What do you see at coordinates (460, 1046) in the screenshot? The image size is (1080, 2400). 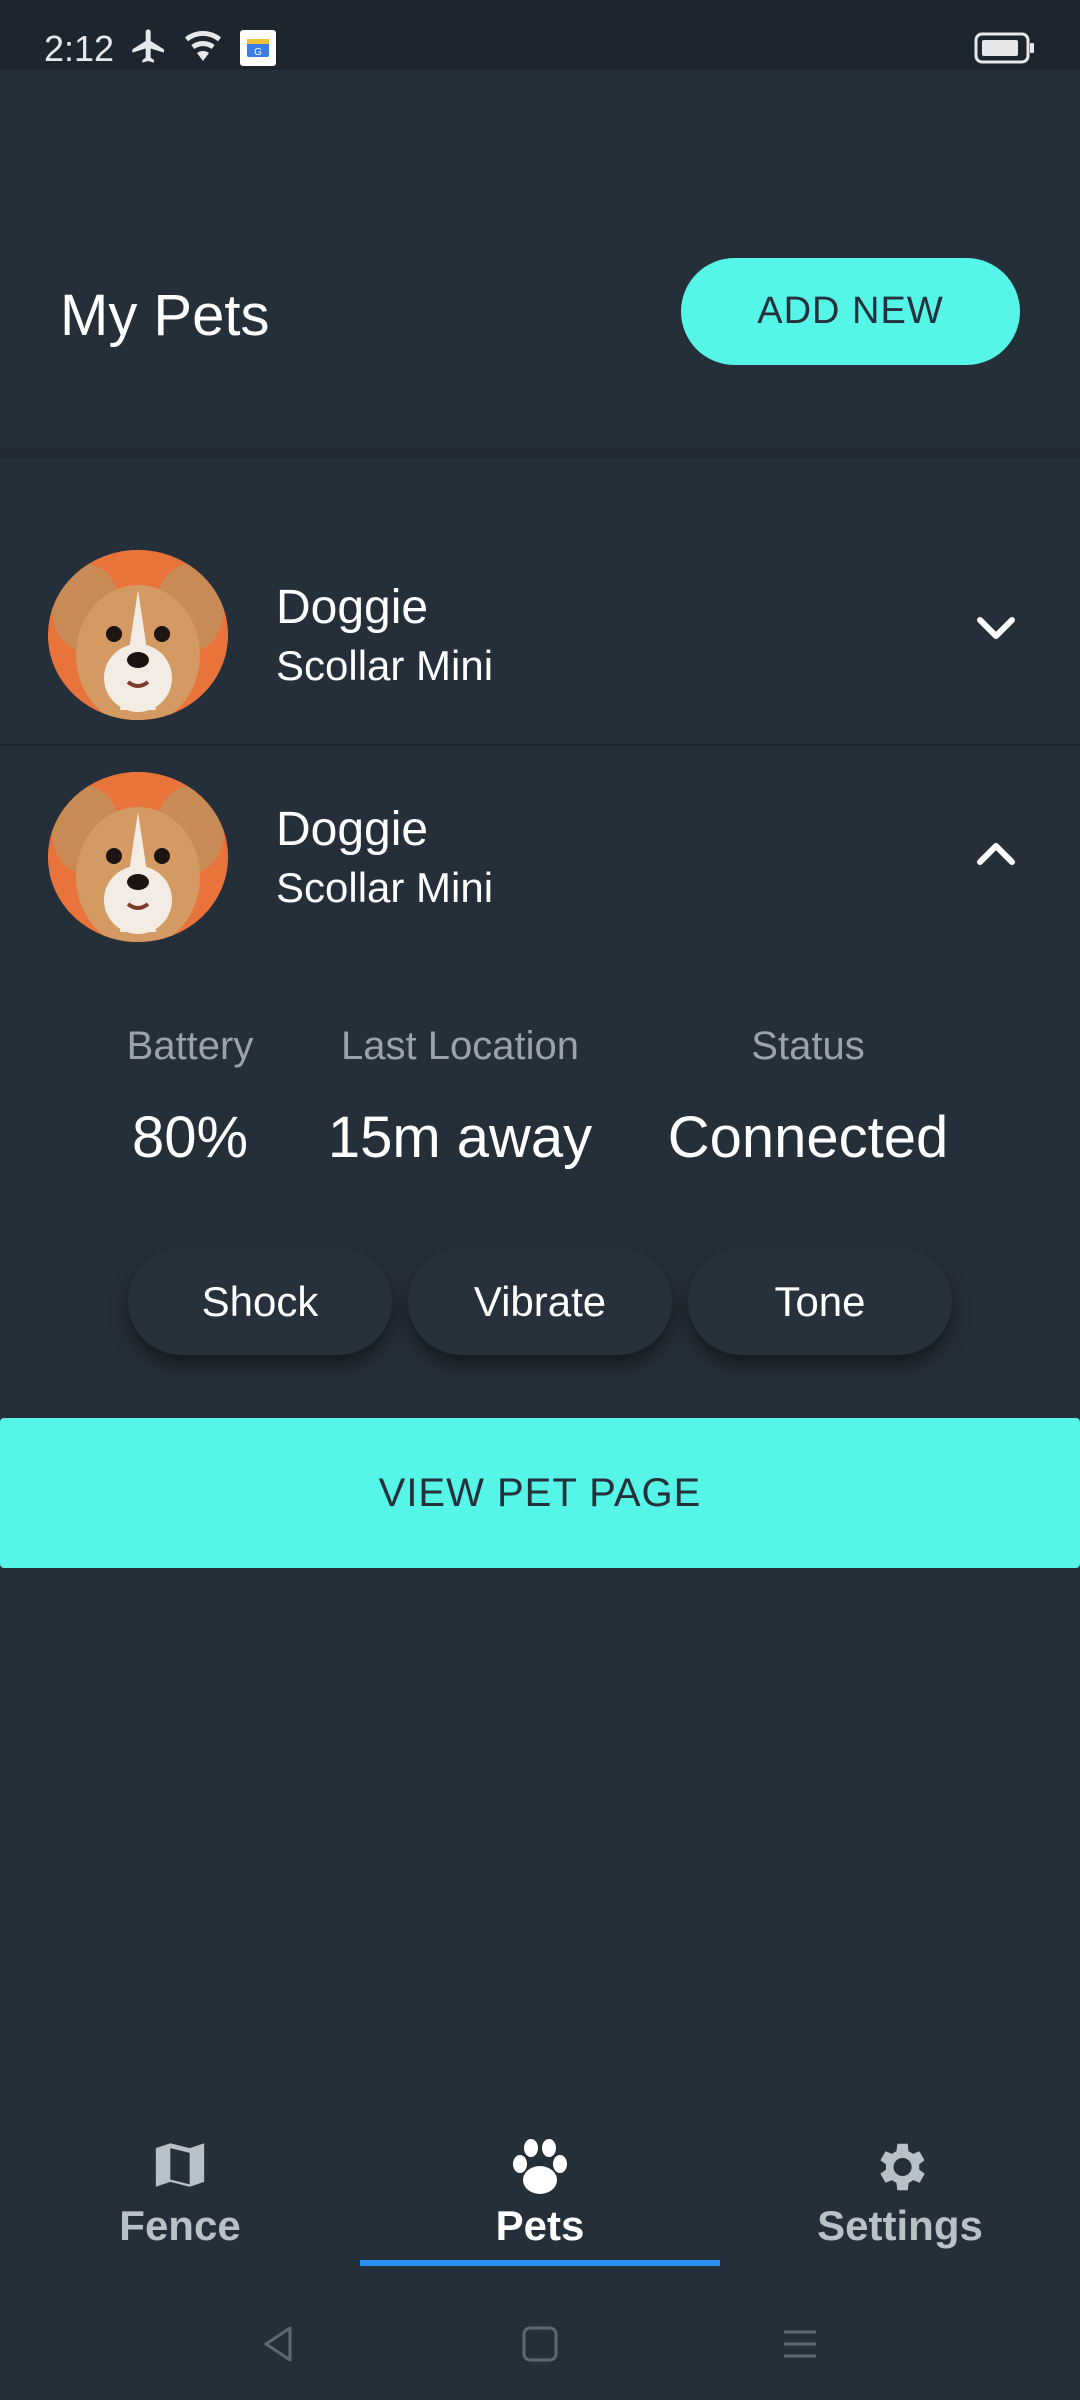 I see `last-location-label: Last Location` at bounding box center [460, 1046].